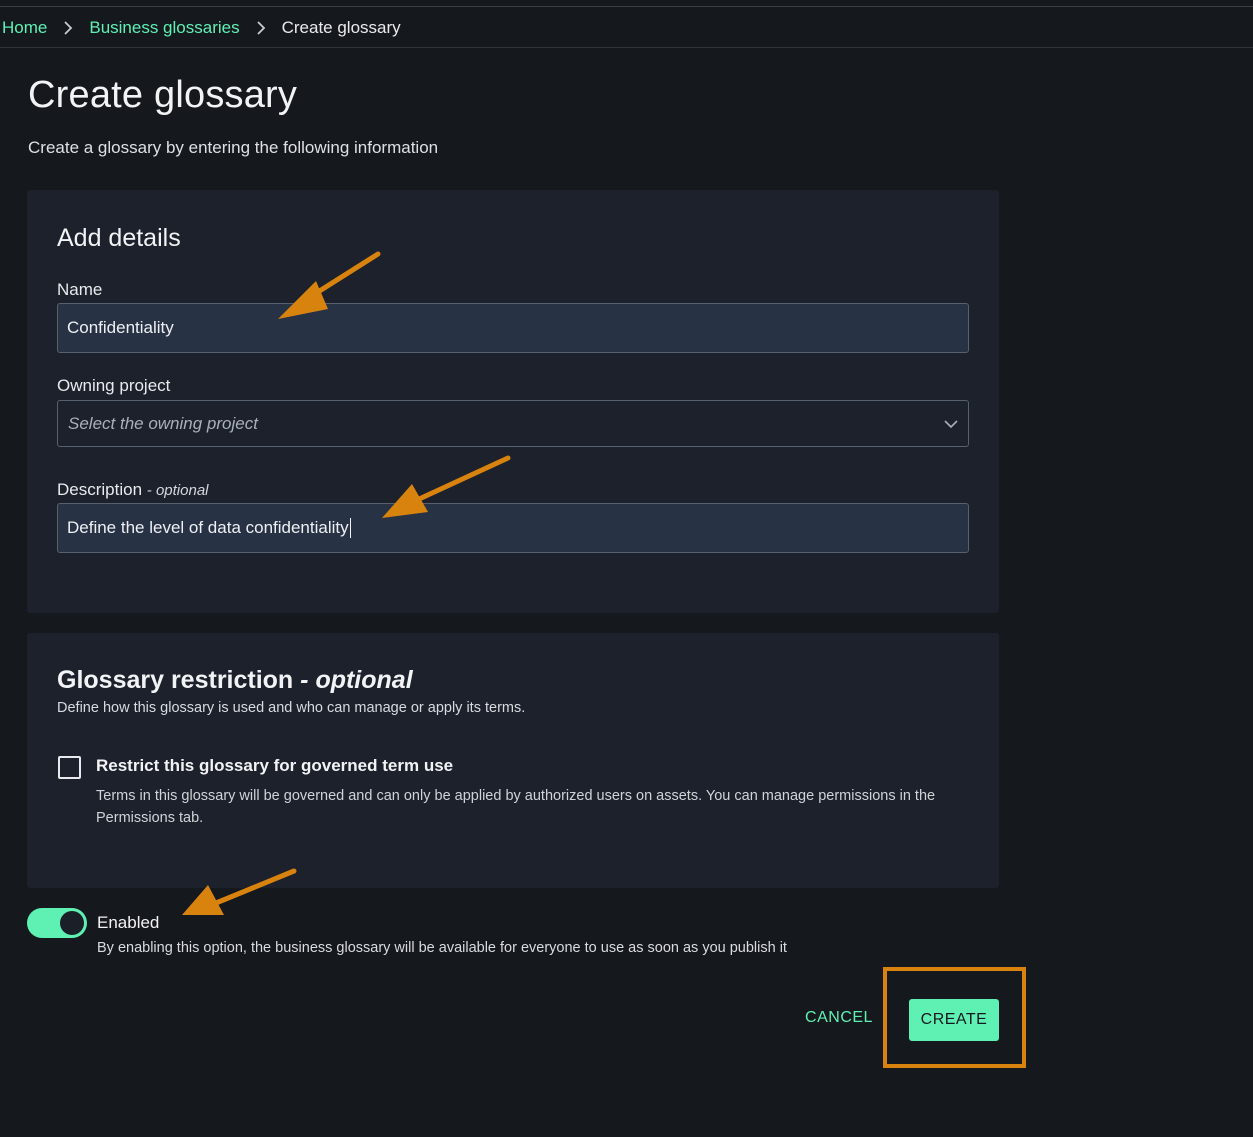  What do you see at coordinates (114, 385) in the screenshot?
I see `owning-project-label: Owning project` at bounding box center [114, 385].